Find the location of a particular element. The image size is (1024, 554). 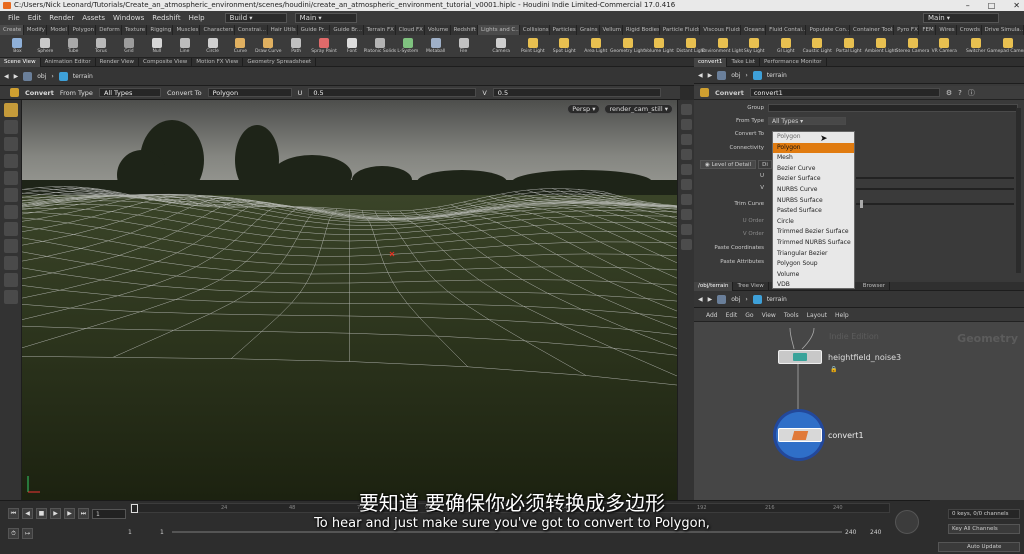

shelf-tool-button: Volume Light is located at coordinates (659, 46).